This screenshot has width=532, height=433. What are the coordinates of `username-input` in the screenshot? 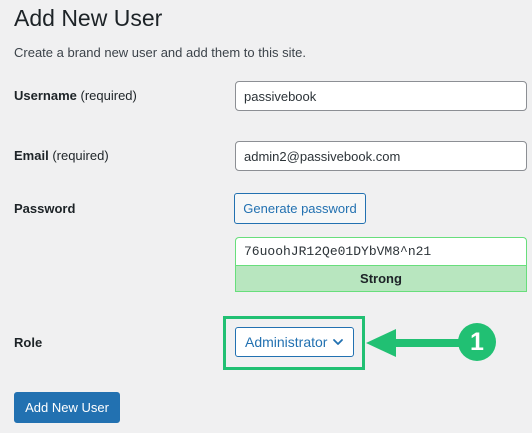 It's located at (381, 96).